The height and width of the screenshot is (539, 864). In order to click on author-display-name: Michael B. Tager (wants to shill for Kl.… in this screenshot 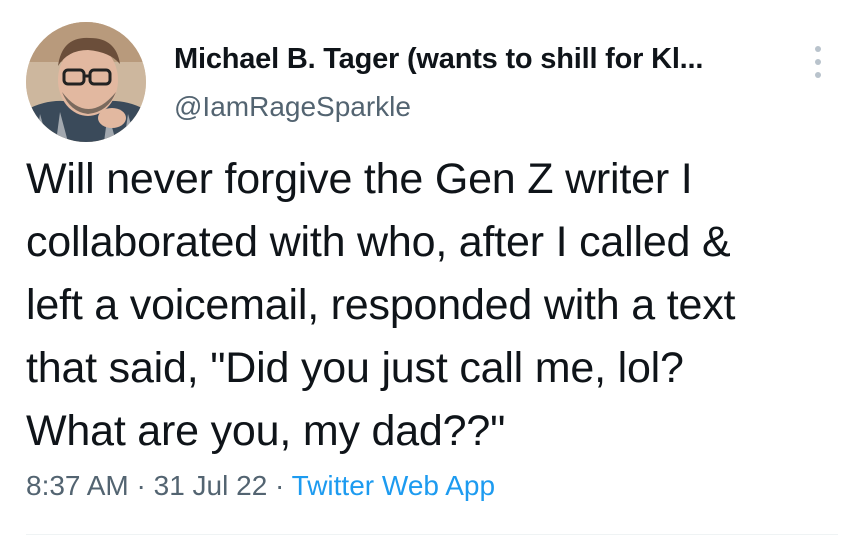, I will do `click(438, 59)`.